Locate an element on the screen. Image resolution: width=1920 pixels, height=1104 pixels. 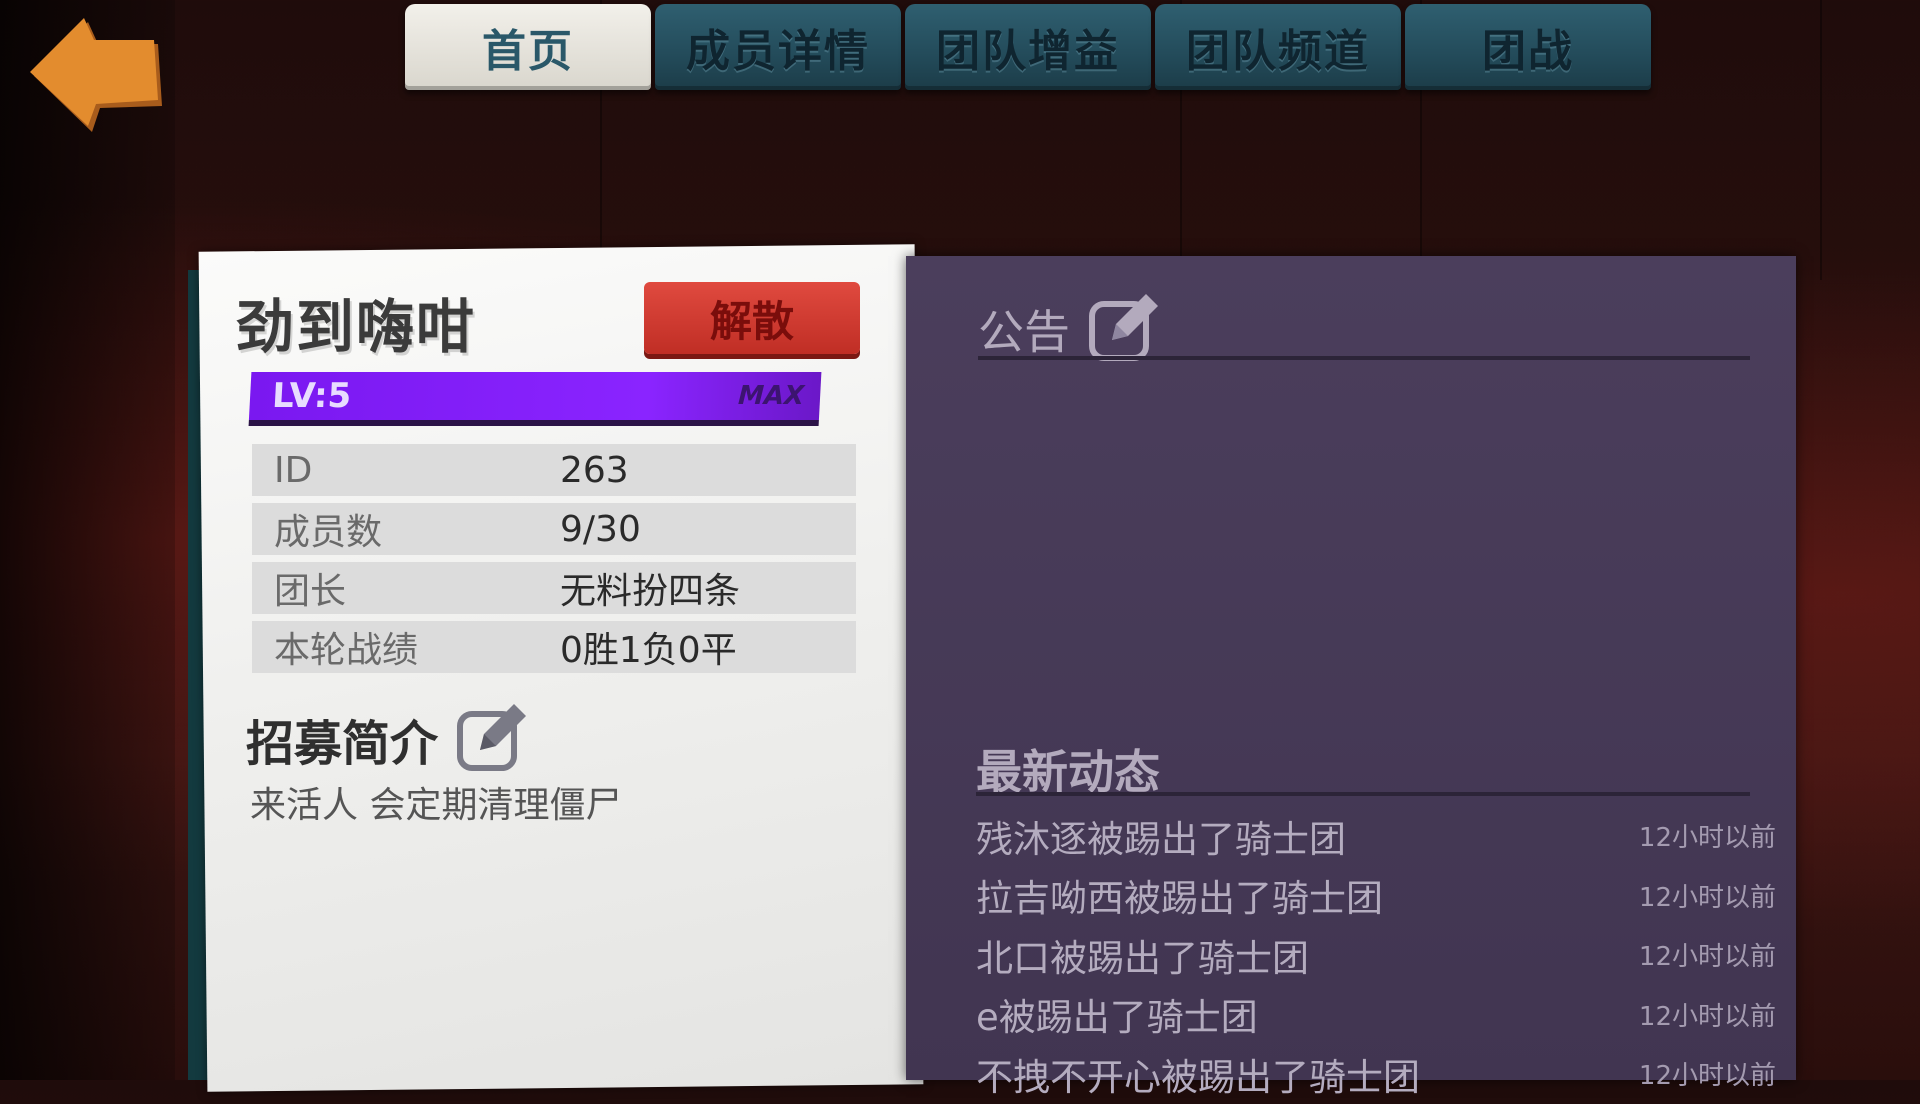
tab-team-battle: 团战 is located at coordinates (1528, 47).